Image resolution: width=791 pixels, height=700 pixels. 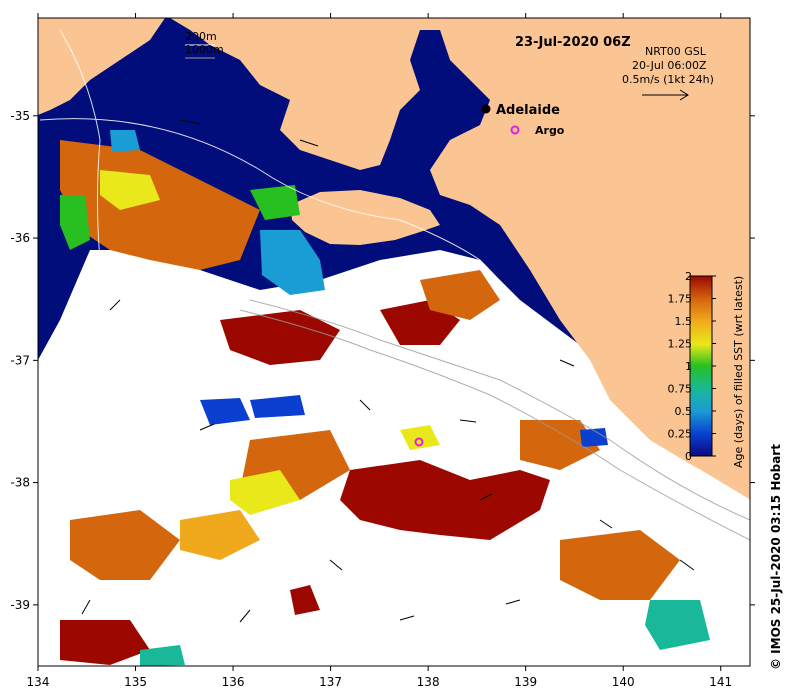 I want to click on adelaide-marker, so click(x=486, y=109).